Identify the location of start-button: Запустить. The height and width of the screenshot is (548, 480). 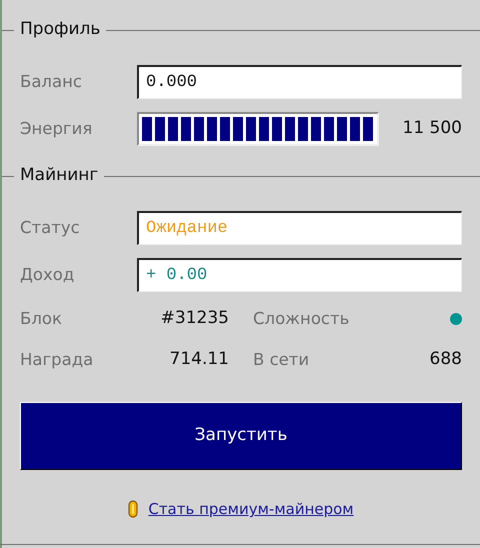
(241, 436).